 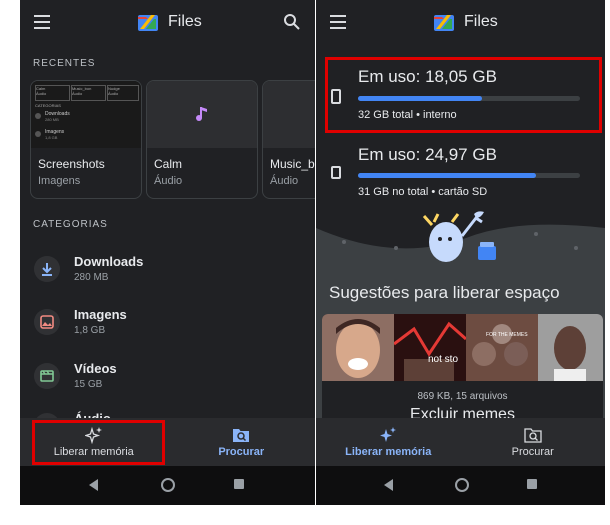 What do you see at coordinates (292, 22) in the screenshot?
I see `search-icon` at bounding box center [292, 22].